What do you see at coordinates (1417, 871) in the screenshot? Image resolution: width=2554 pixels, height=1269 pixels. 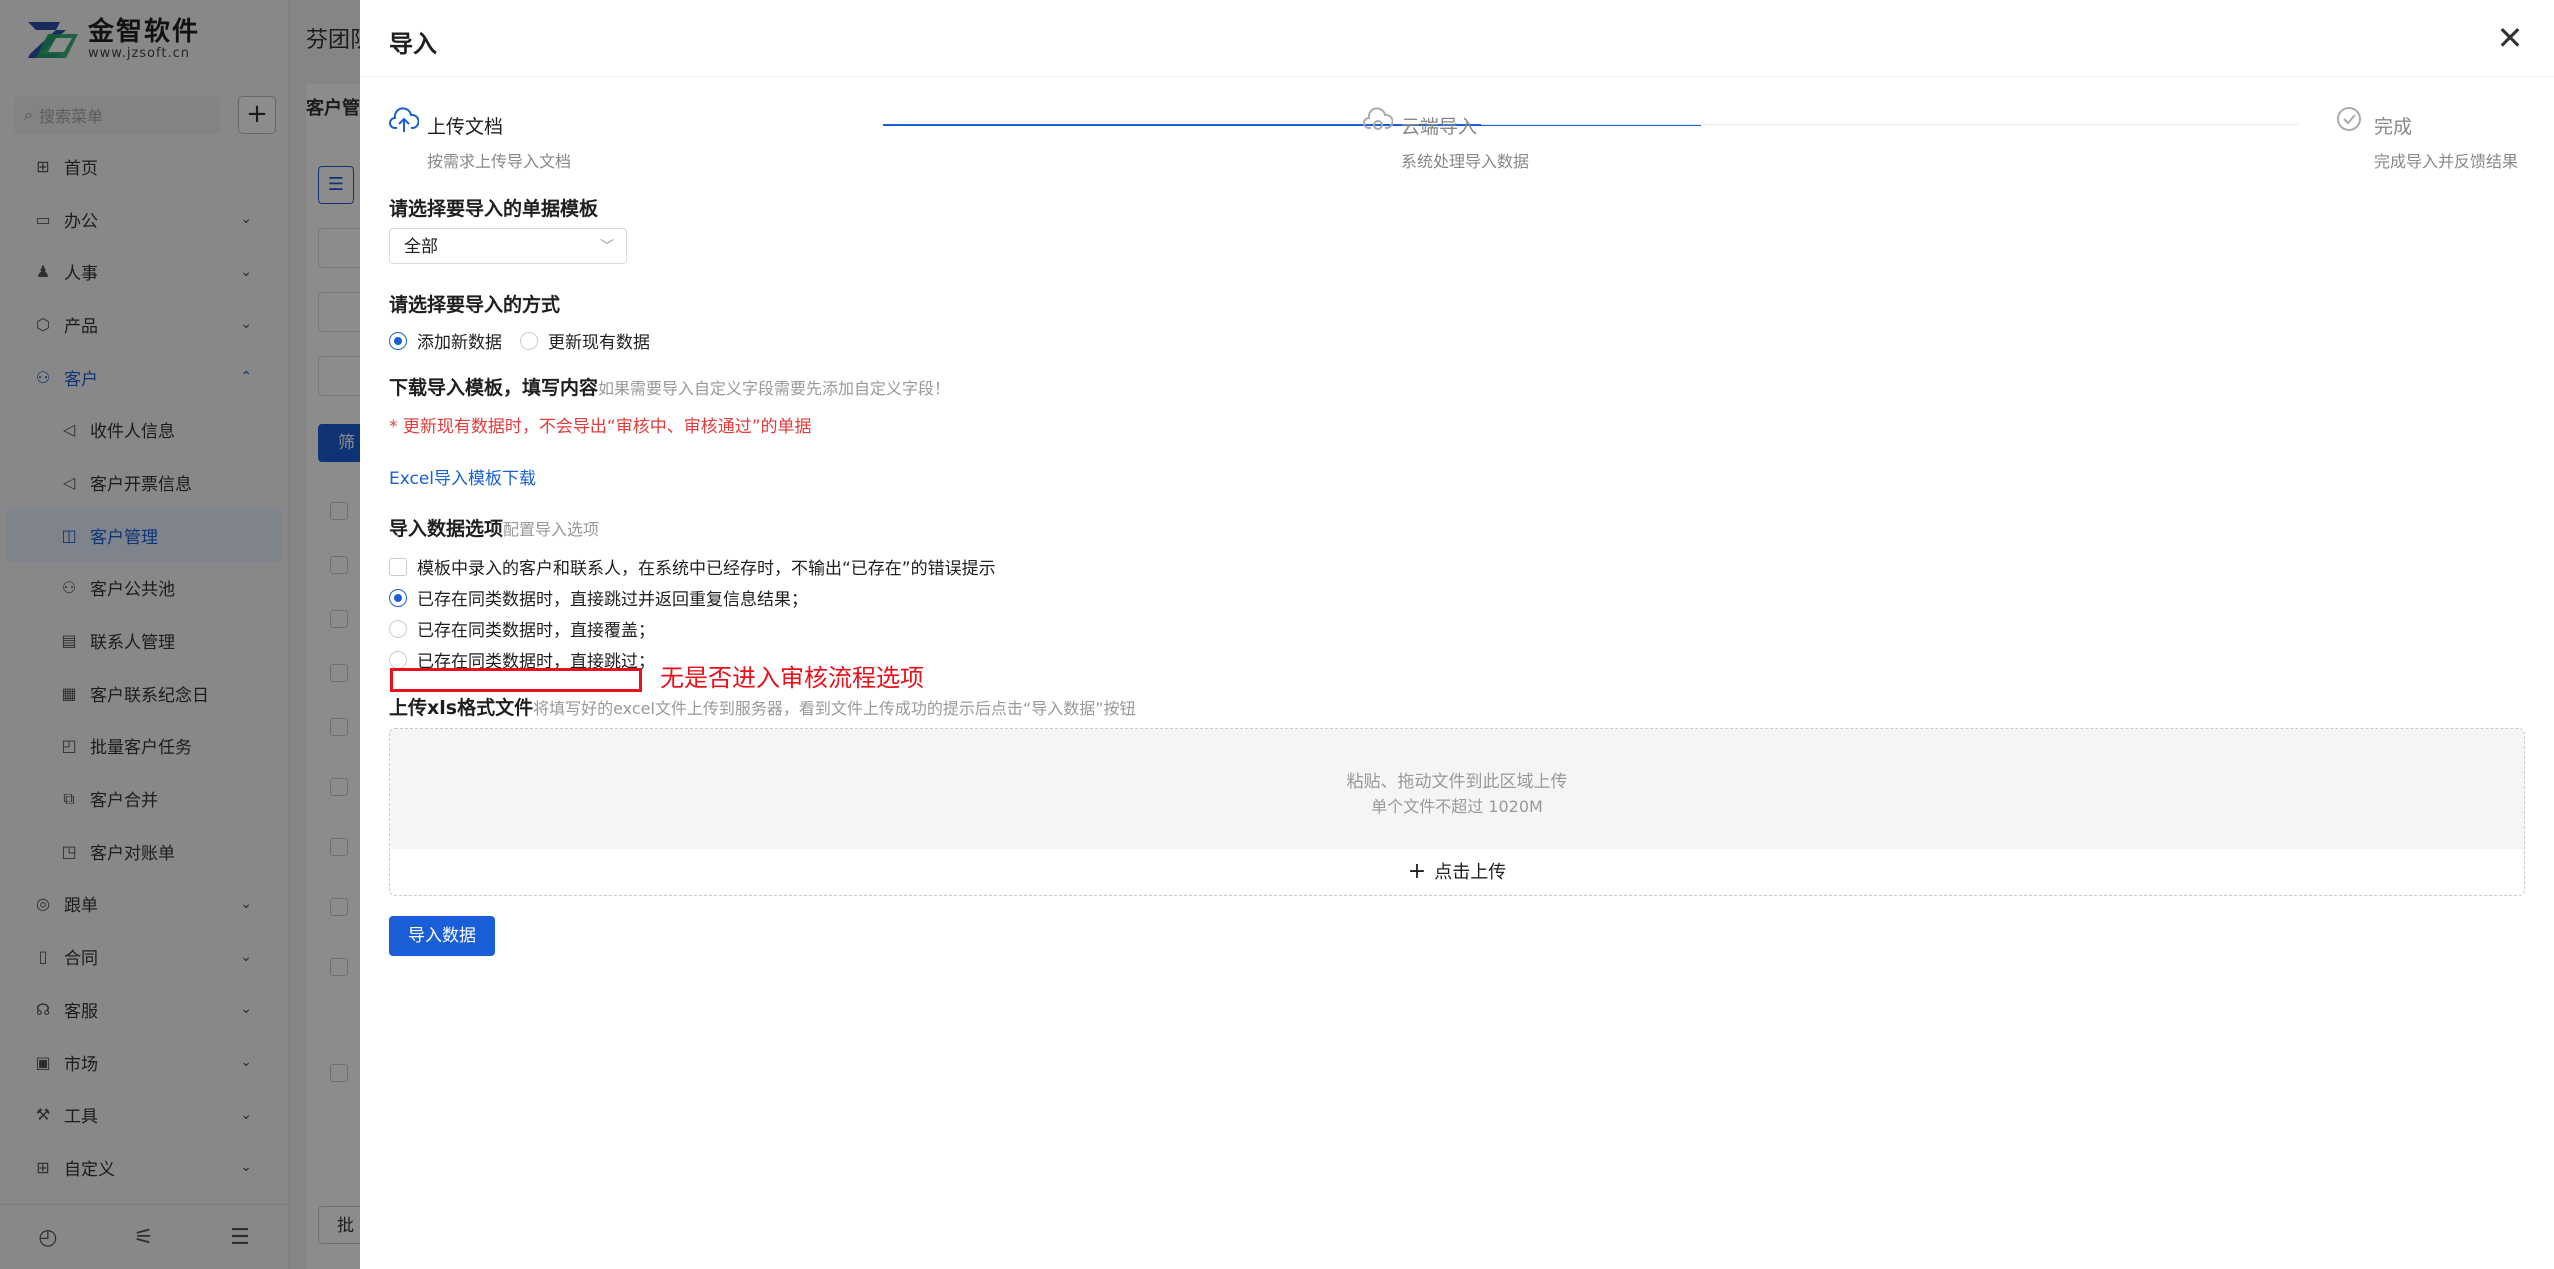 I see `plus-icon: +` at bounding box center [1417, 871].